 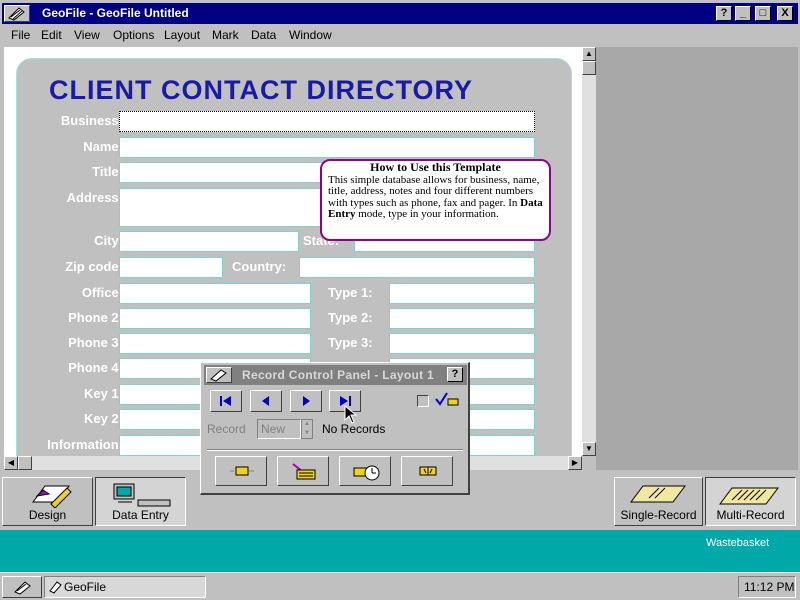 What do you see at coordinates (47, 501) in the screenshot?
I see `design-mode-button: Design` at bounding box center [47, 501].